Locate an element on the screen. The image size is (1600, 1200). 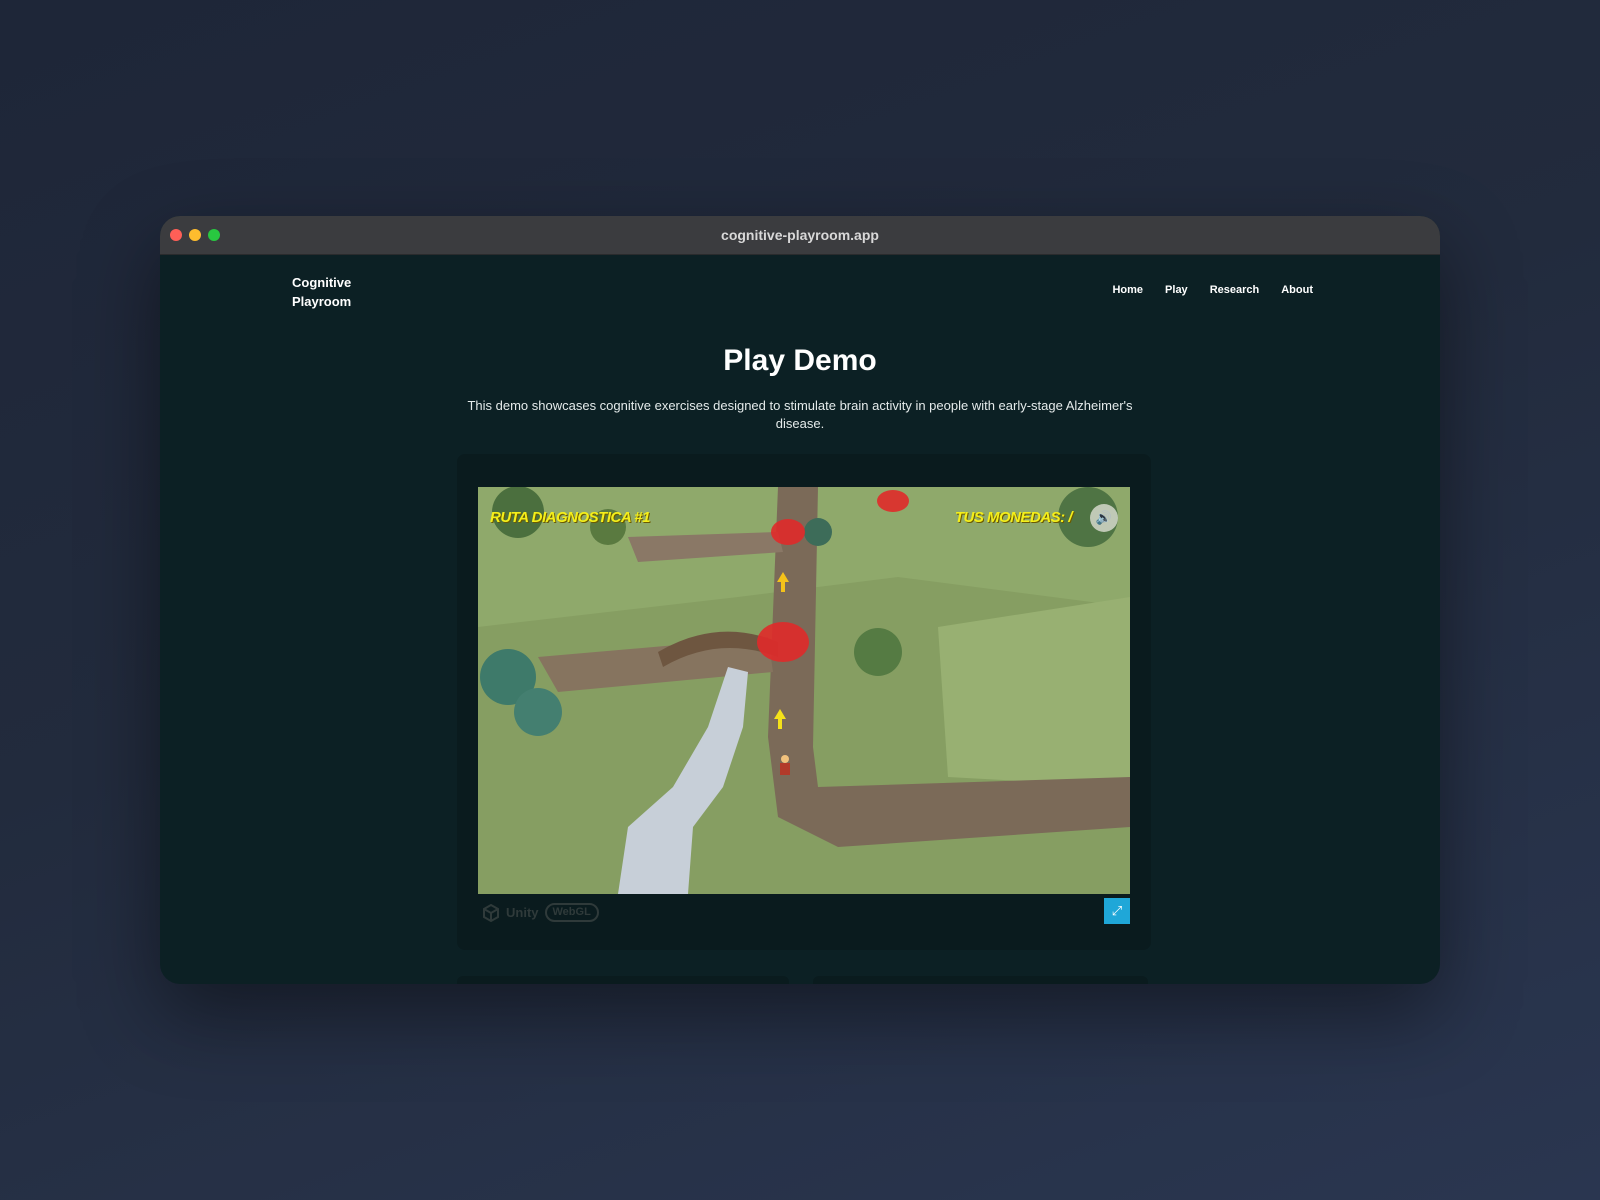
unity-logo: Unity WebGL is located at coordinates (540, 912).